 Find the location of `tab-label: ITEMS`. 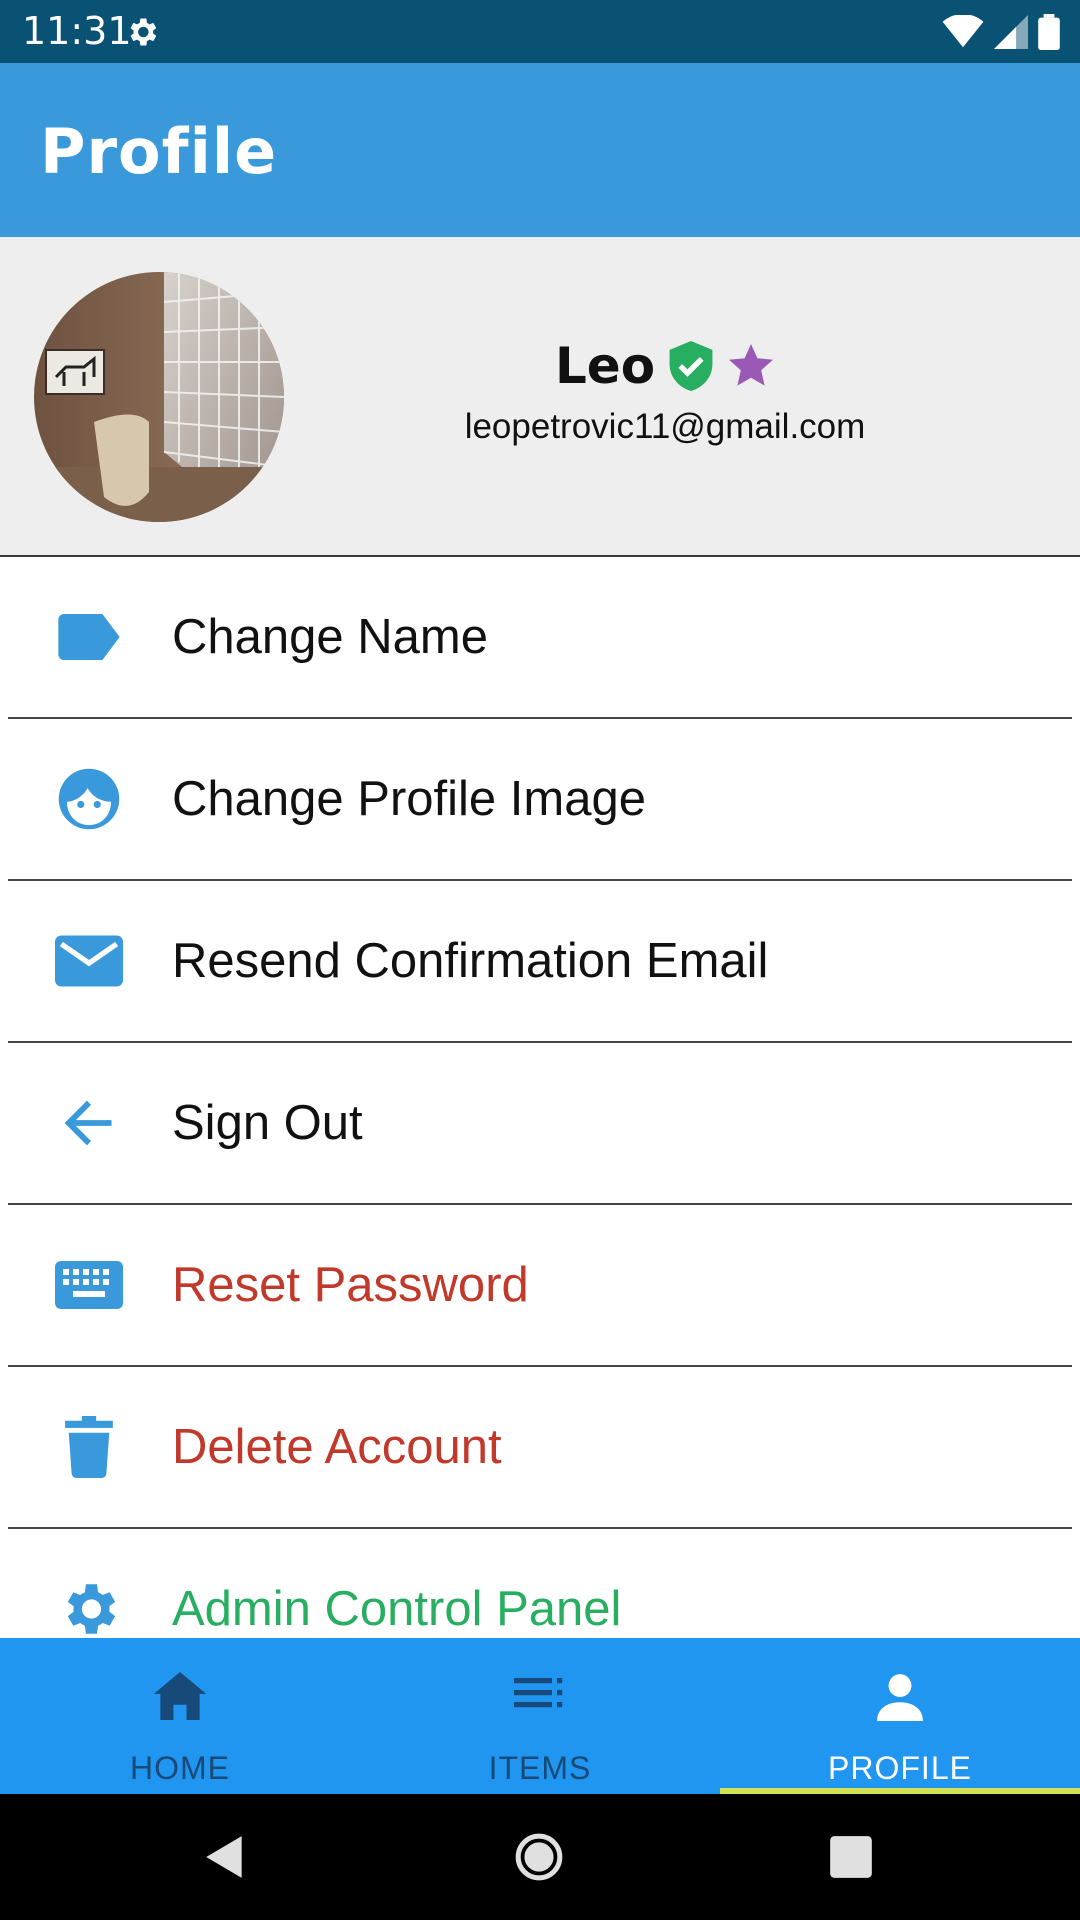

tab-label: ITEMS is located at coordinates (540, 1768).